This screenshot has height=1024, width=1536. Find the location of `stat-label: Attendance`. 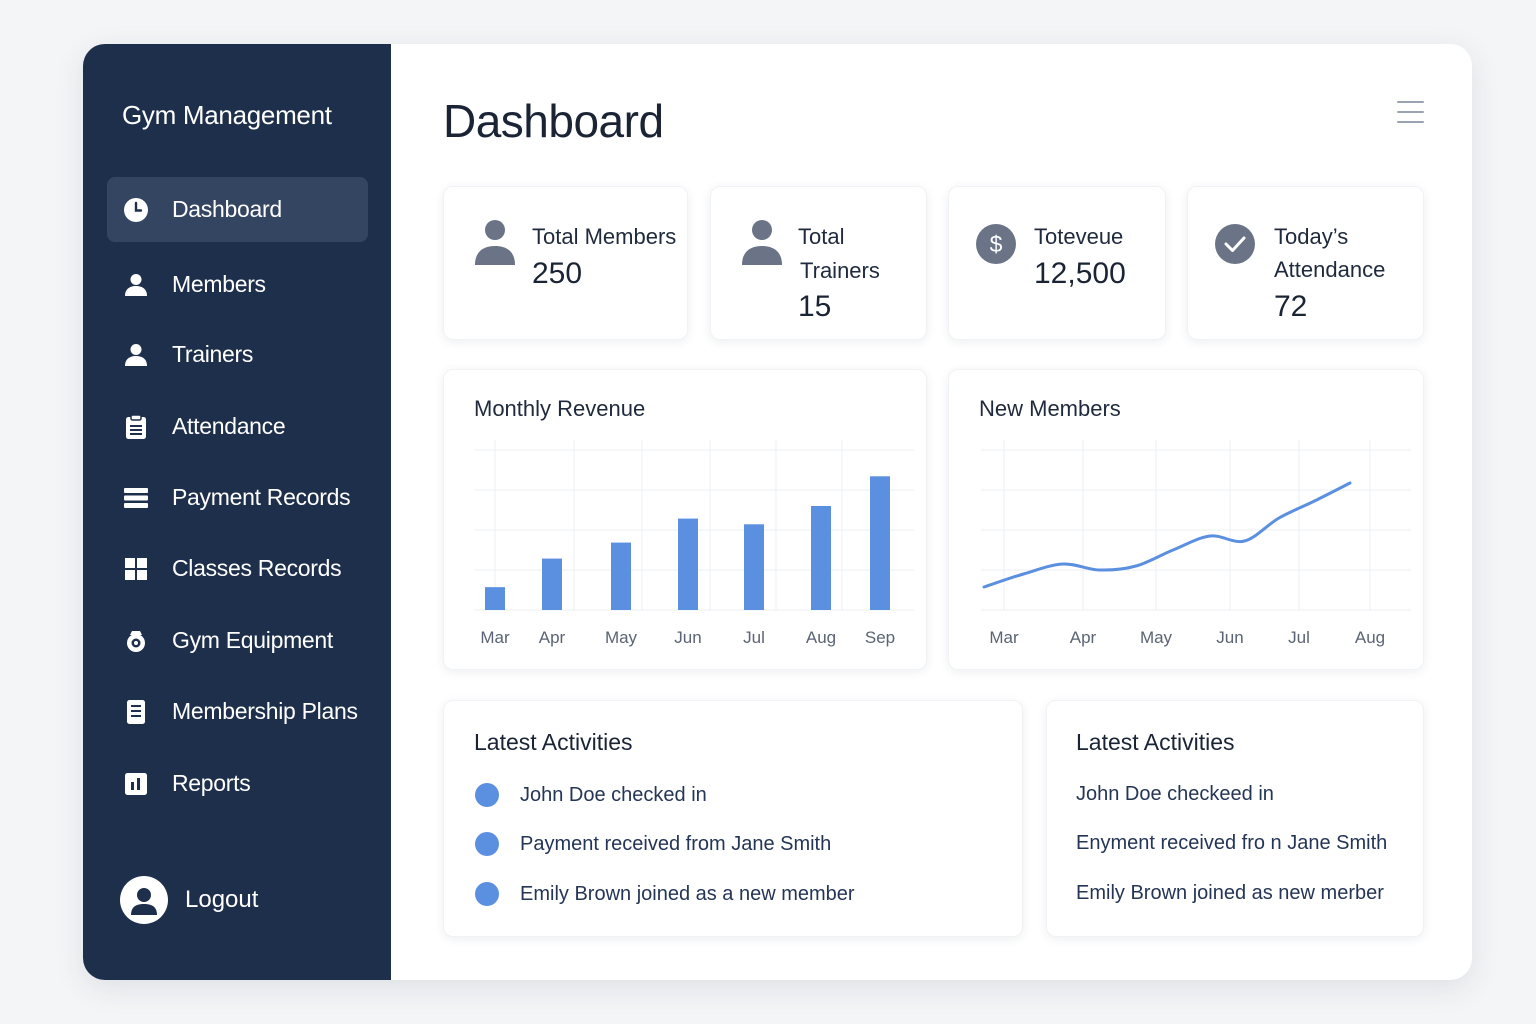

stat-label: Attendance is located at coordinates (1330, 269).